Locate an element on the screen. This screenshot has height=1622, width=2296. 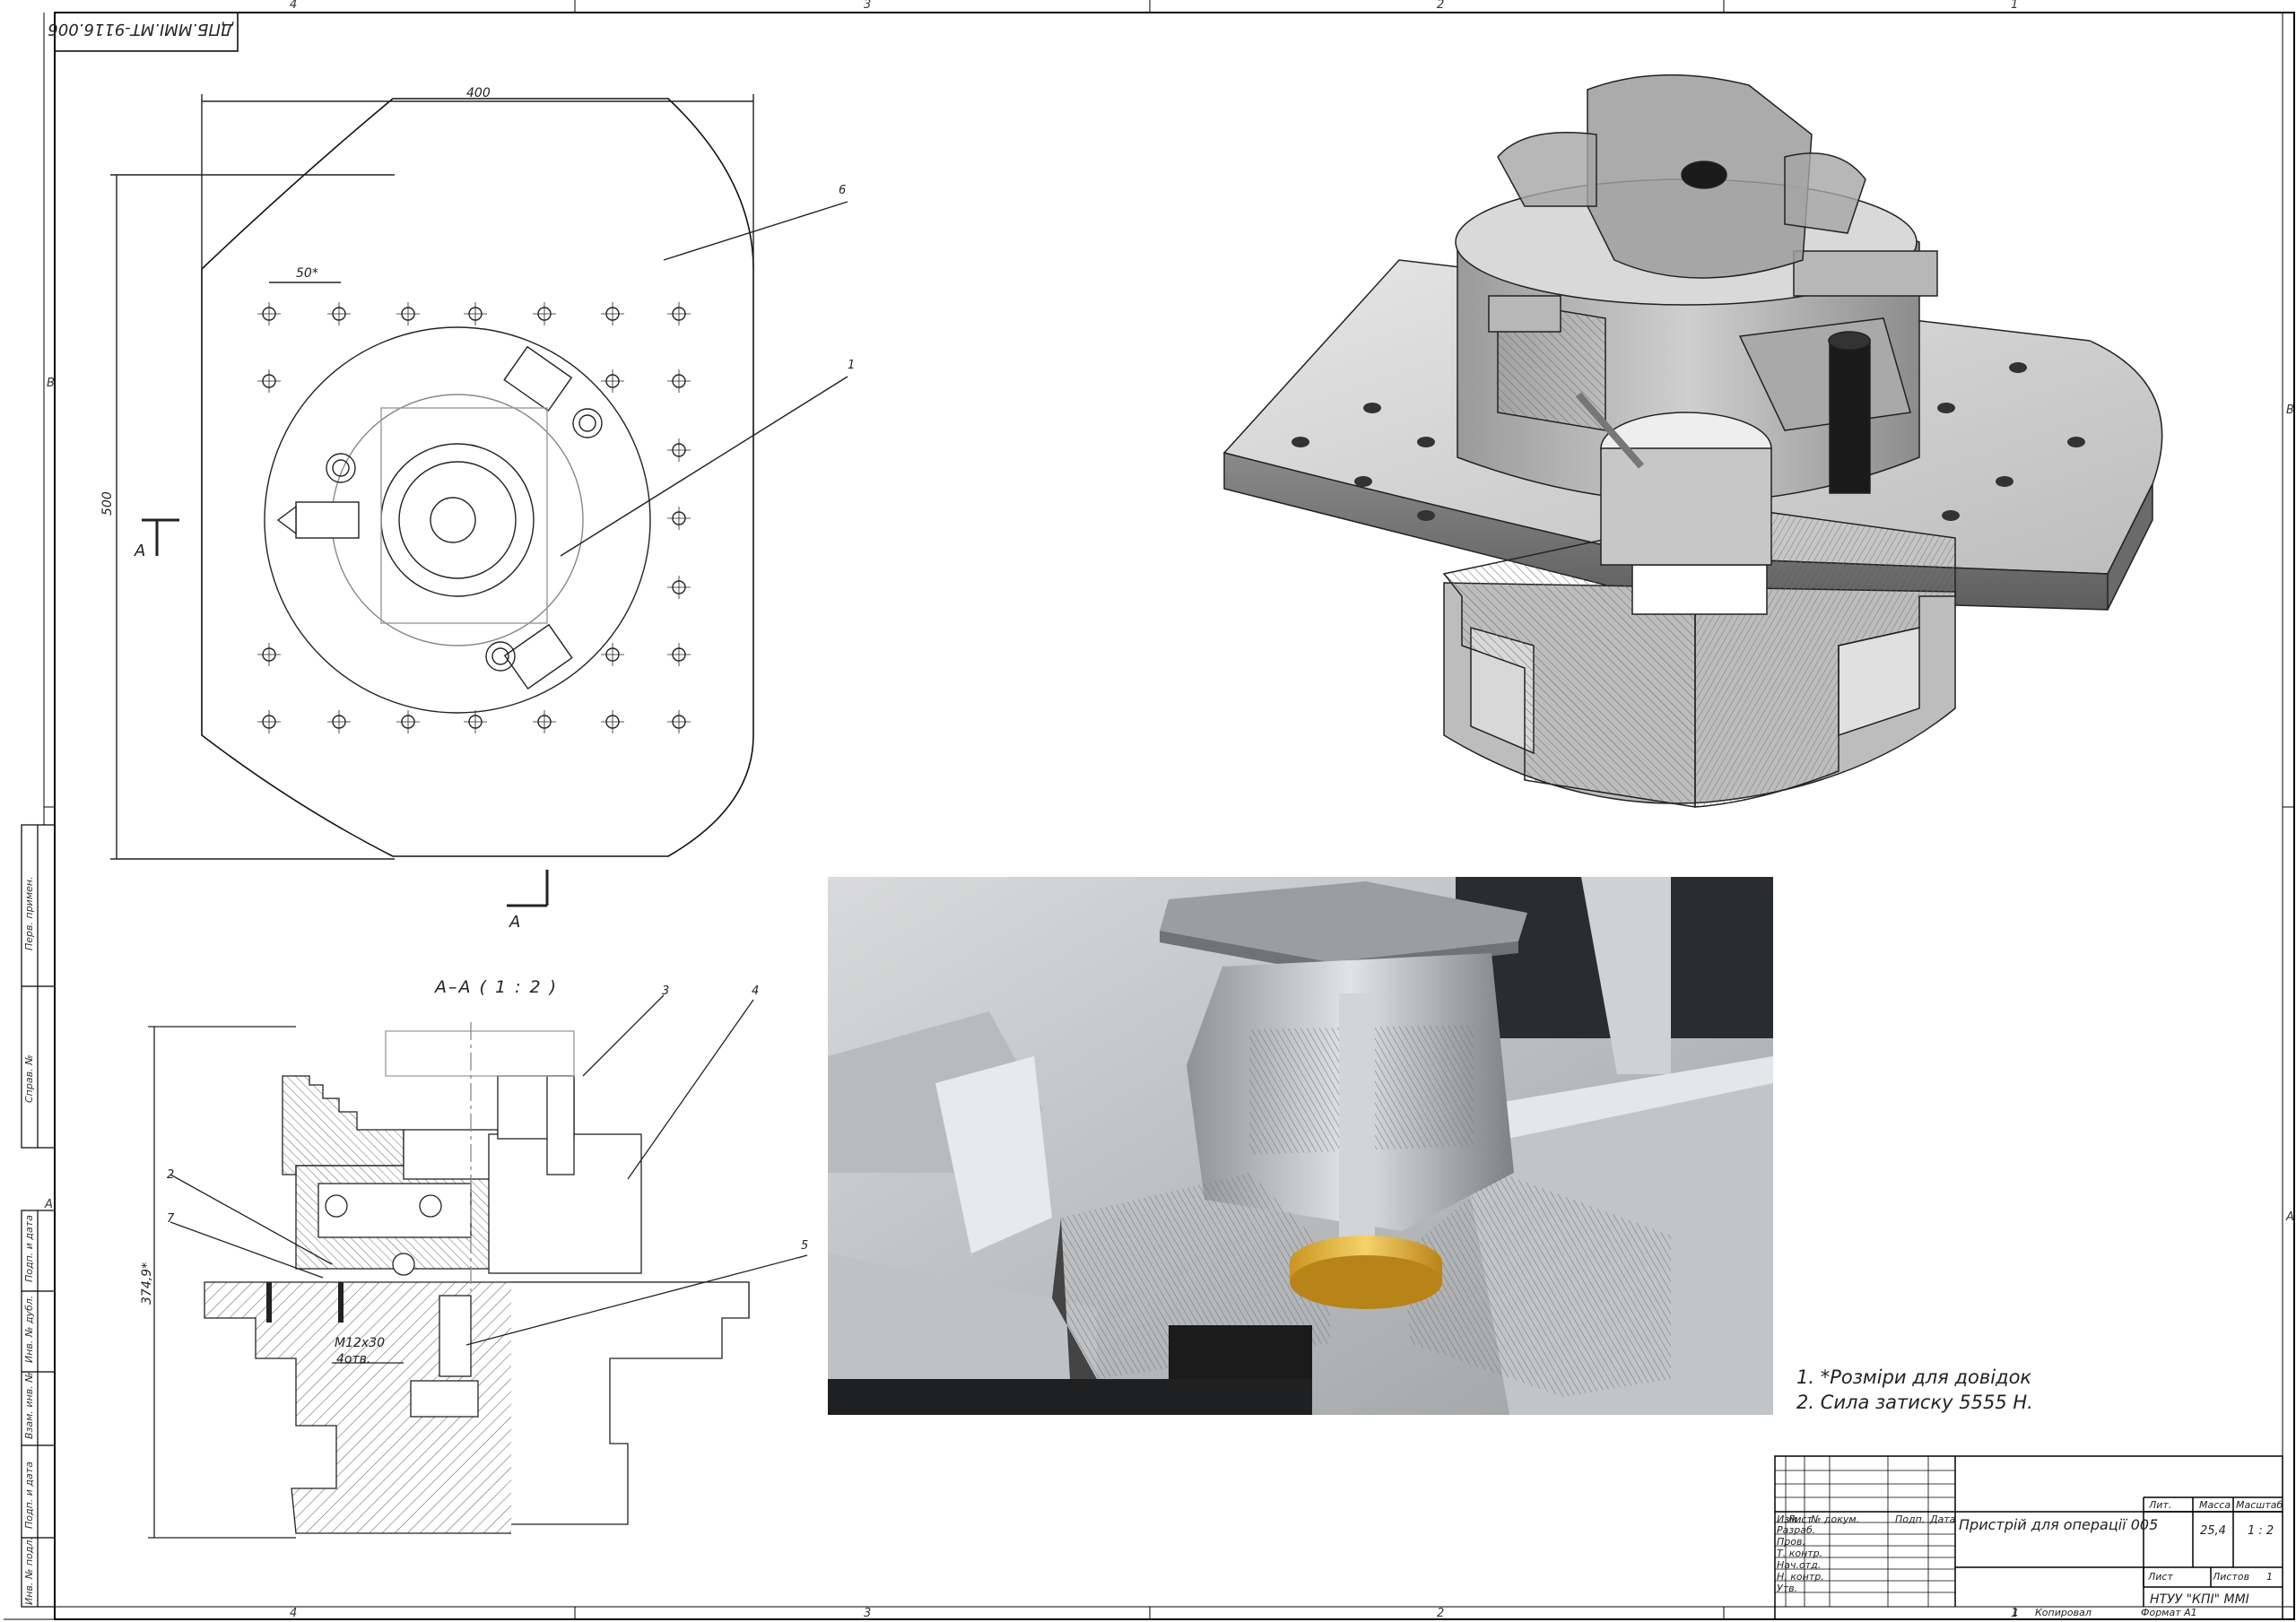
role-utv: Утв. is located at coordinates (1787, 1588).